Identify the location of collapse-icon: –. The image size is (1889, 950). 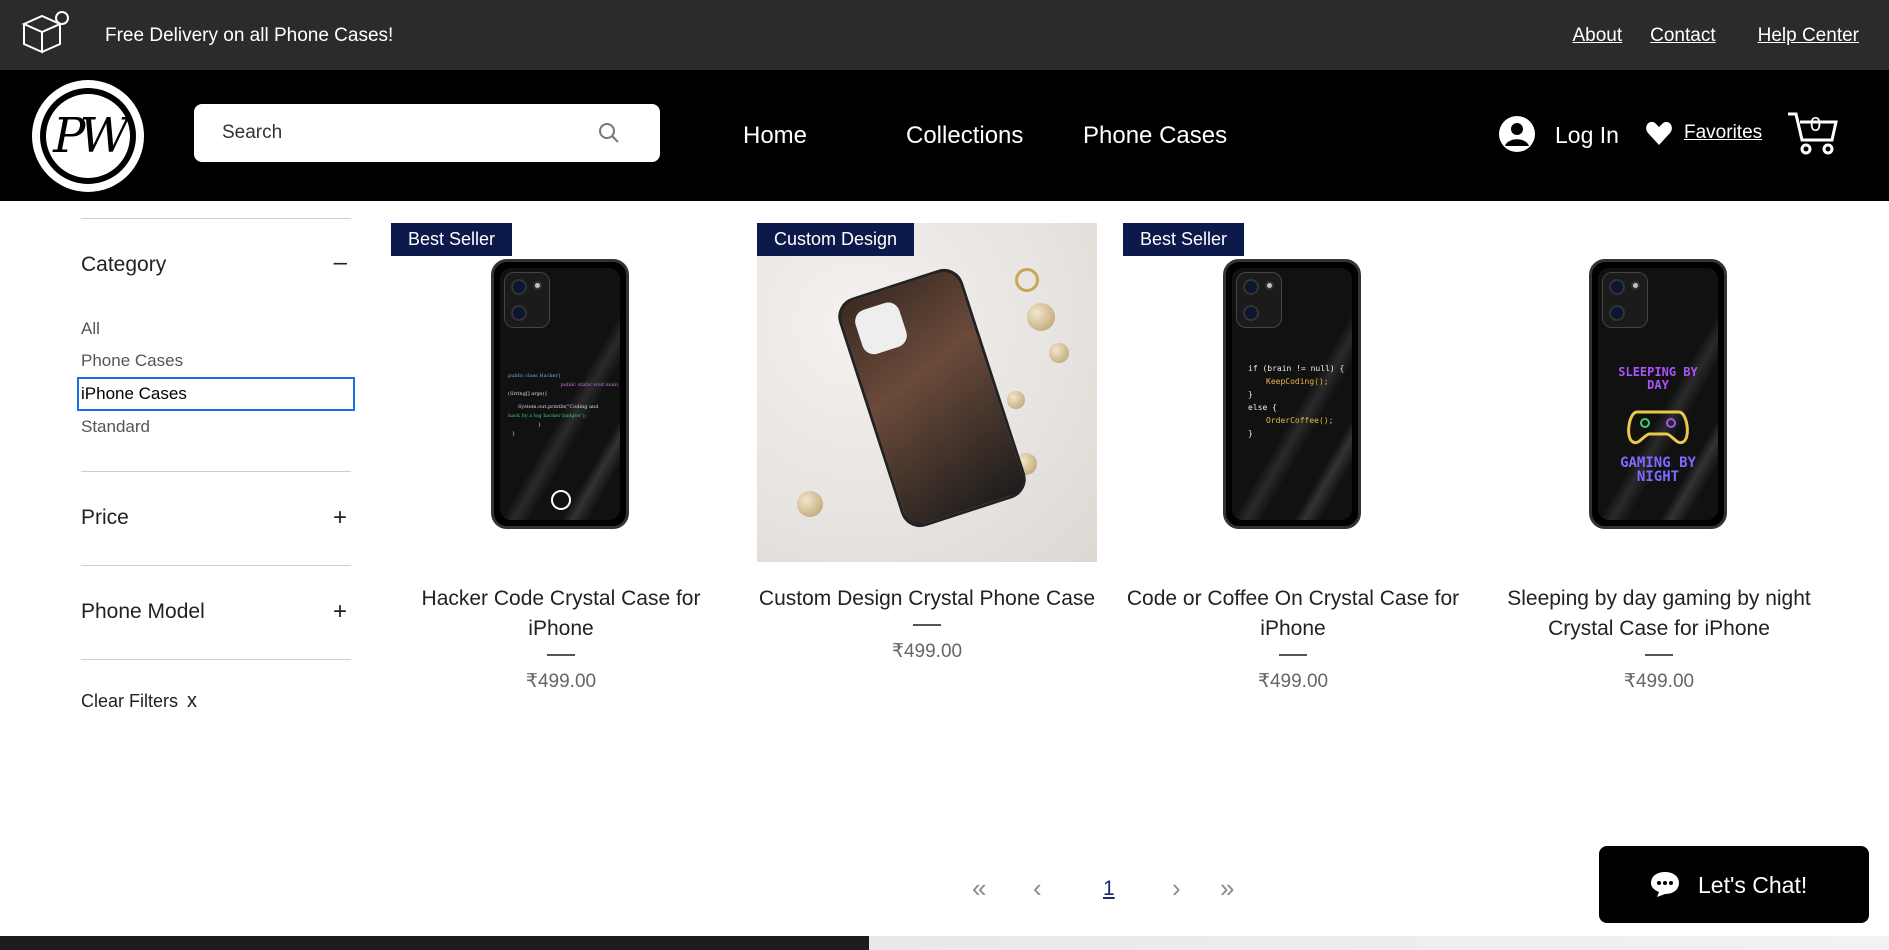
(340, 263).